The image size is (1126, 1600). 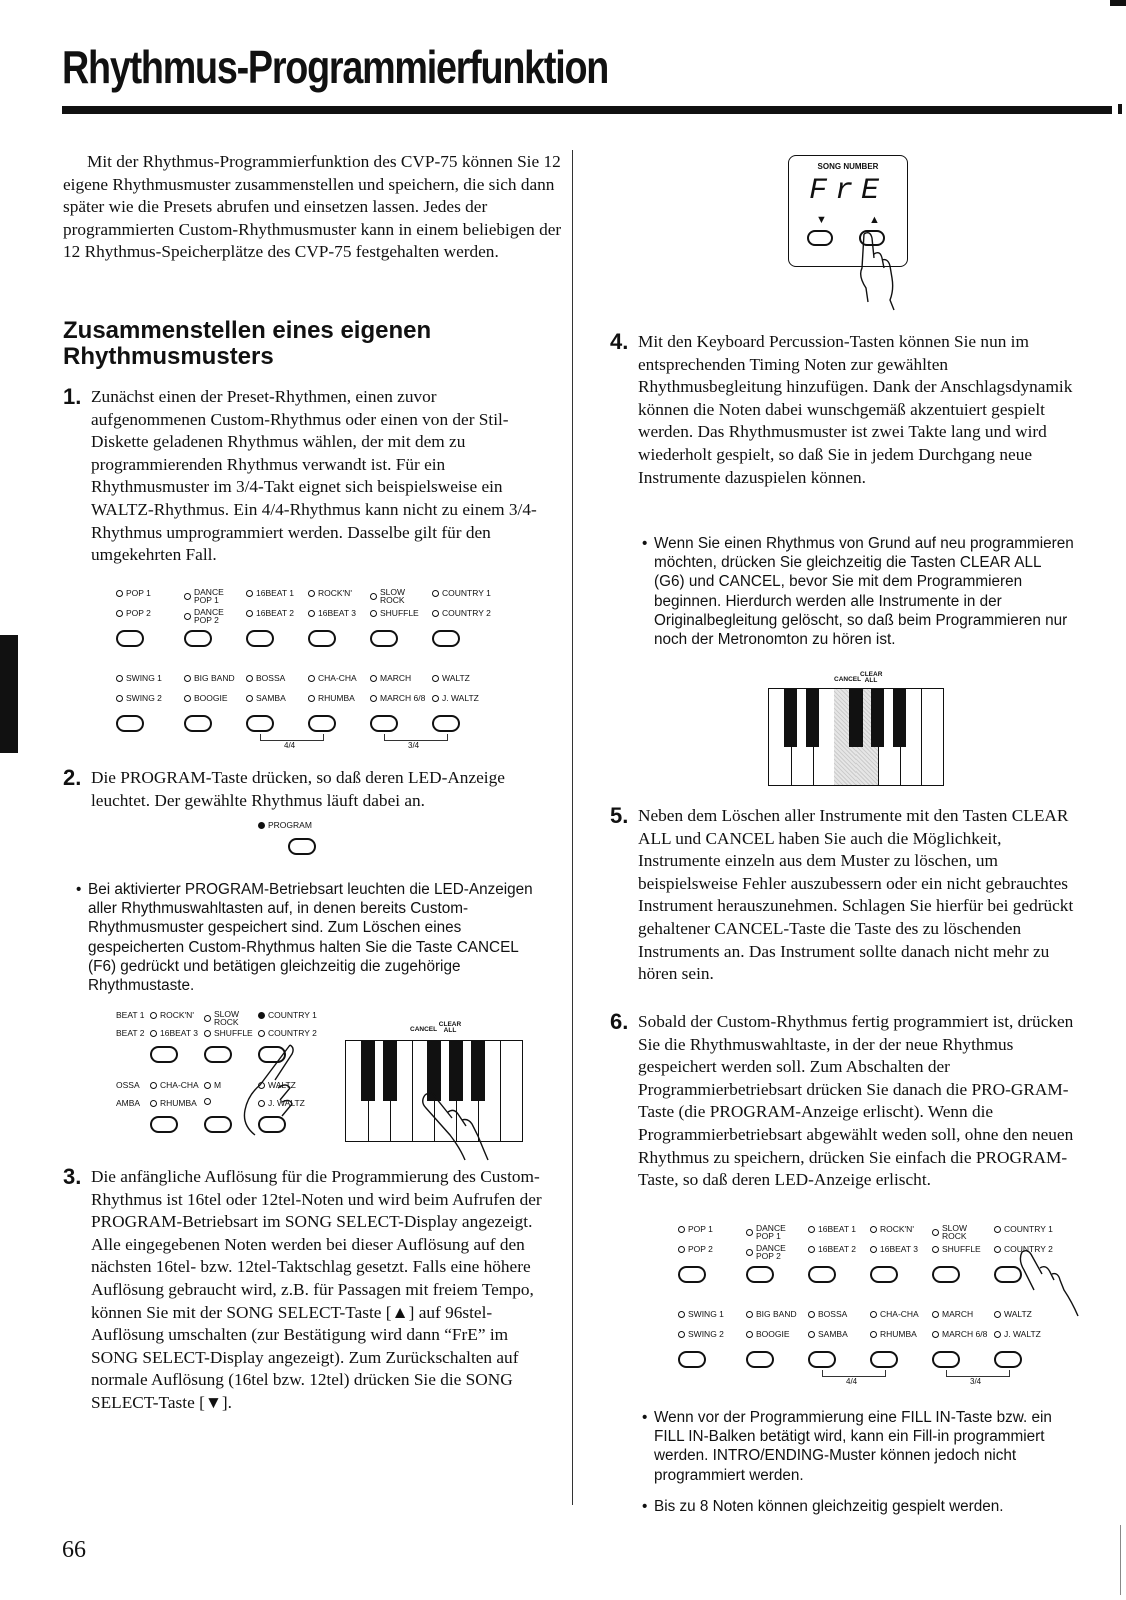 I want to click on rhythm-name: SHUFFLE, so click(x=233, y=1033).